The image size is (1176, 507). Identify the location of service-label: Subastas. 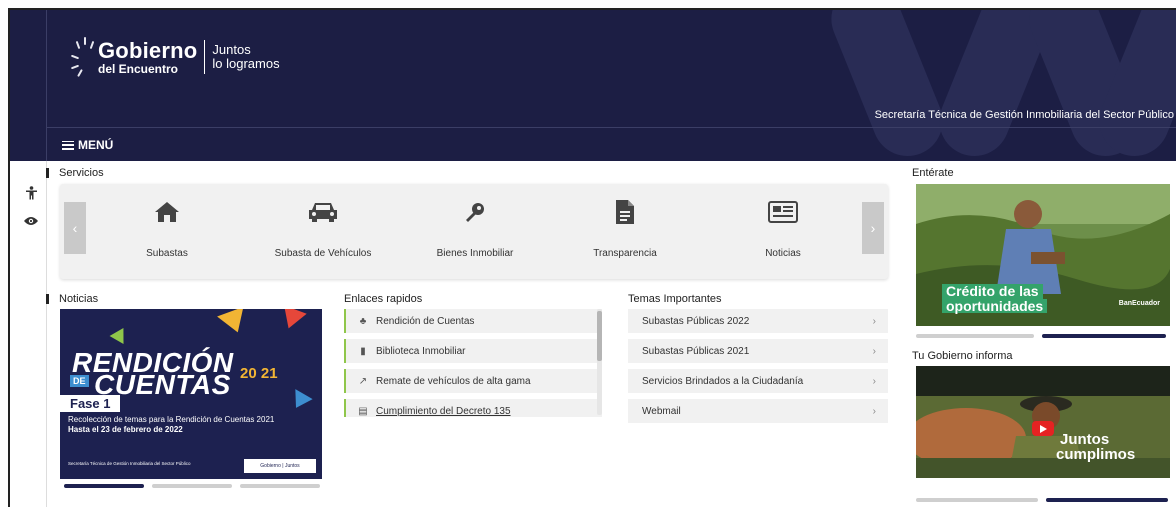
(167, 253).